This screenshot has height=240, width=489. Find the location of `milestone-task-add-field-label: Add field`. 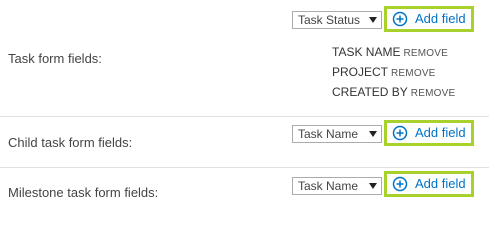

milestone-task-add-field-label: Add field is located at coordinates (440, 183).